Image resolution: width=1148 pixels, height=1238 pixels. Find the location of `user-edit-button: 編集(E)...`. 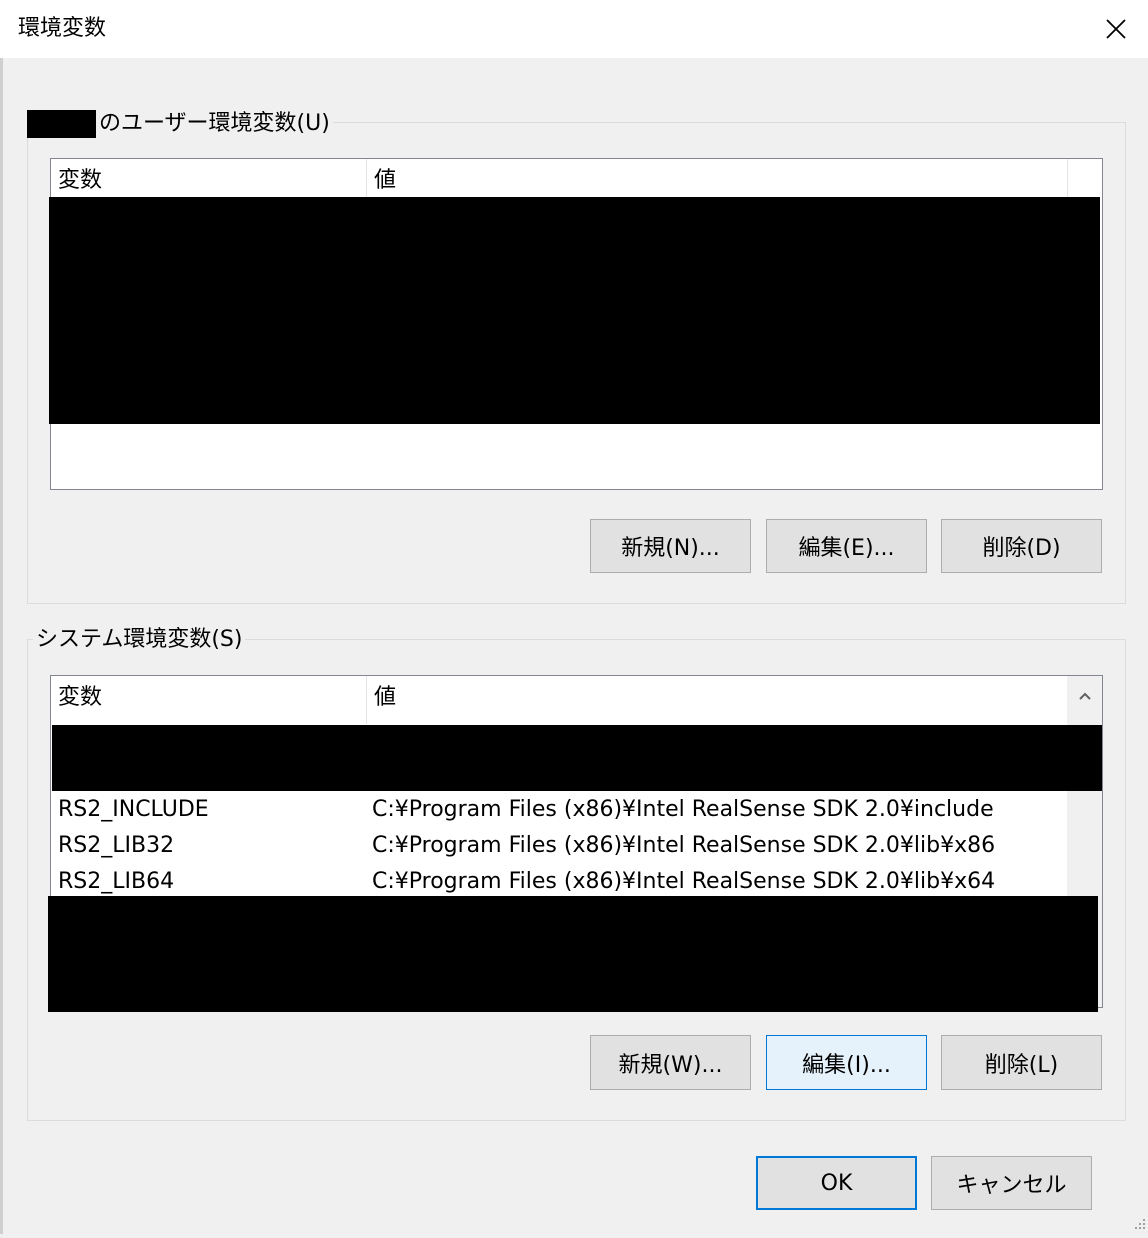

user-edit-button: 編集(E)... is located at coordinates (846, 546).